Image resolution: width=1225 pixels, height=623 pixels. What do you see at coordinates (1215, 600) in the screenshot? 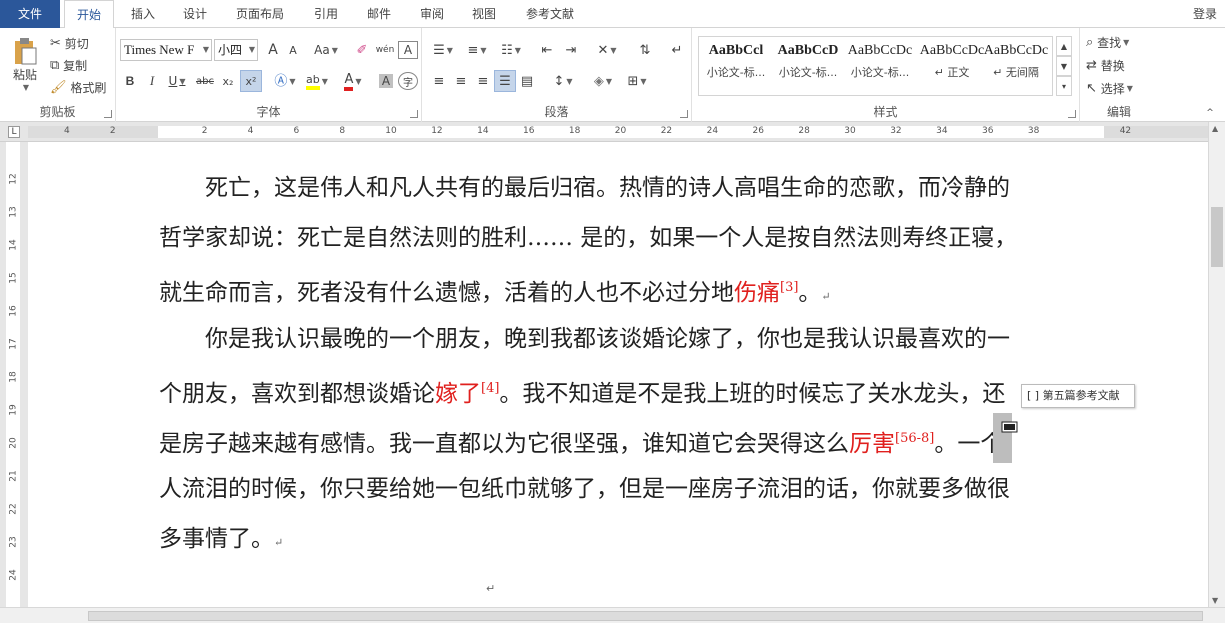
I see `scroll-down-icon: ▼` at bounding box center [1215, 600].